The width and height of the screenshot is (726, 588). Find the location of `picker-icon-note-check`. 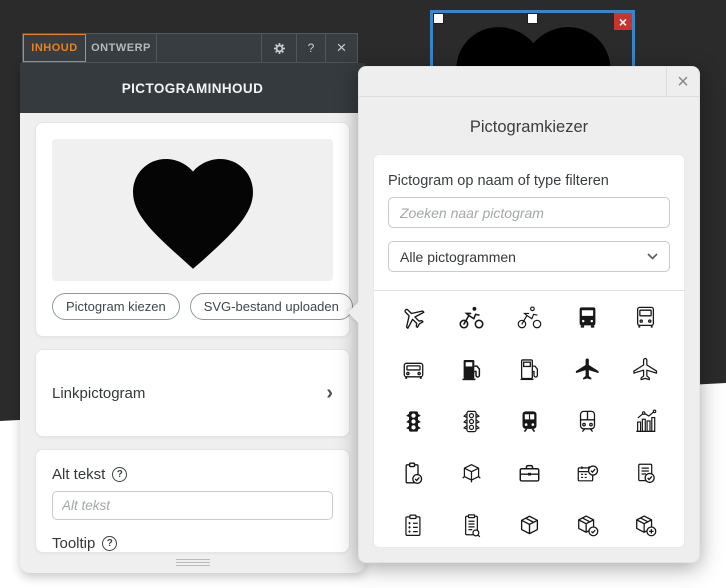

picker-icon-note-check is located at coordinates (645, 473).